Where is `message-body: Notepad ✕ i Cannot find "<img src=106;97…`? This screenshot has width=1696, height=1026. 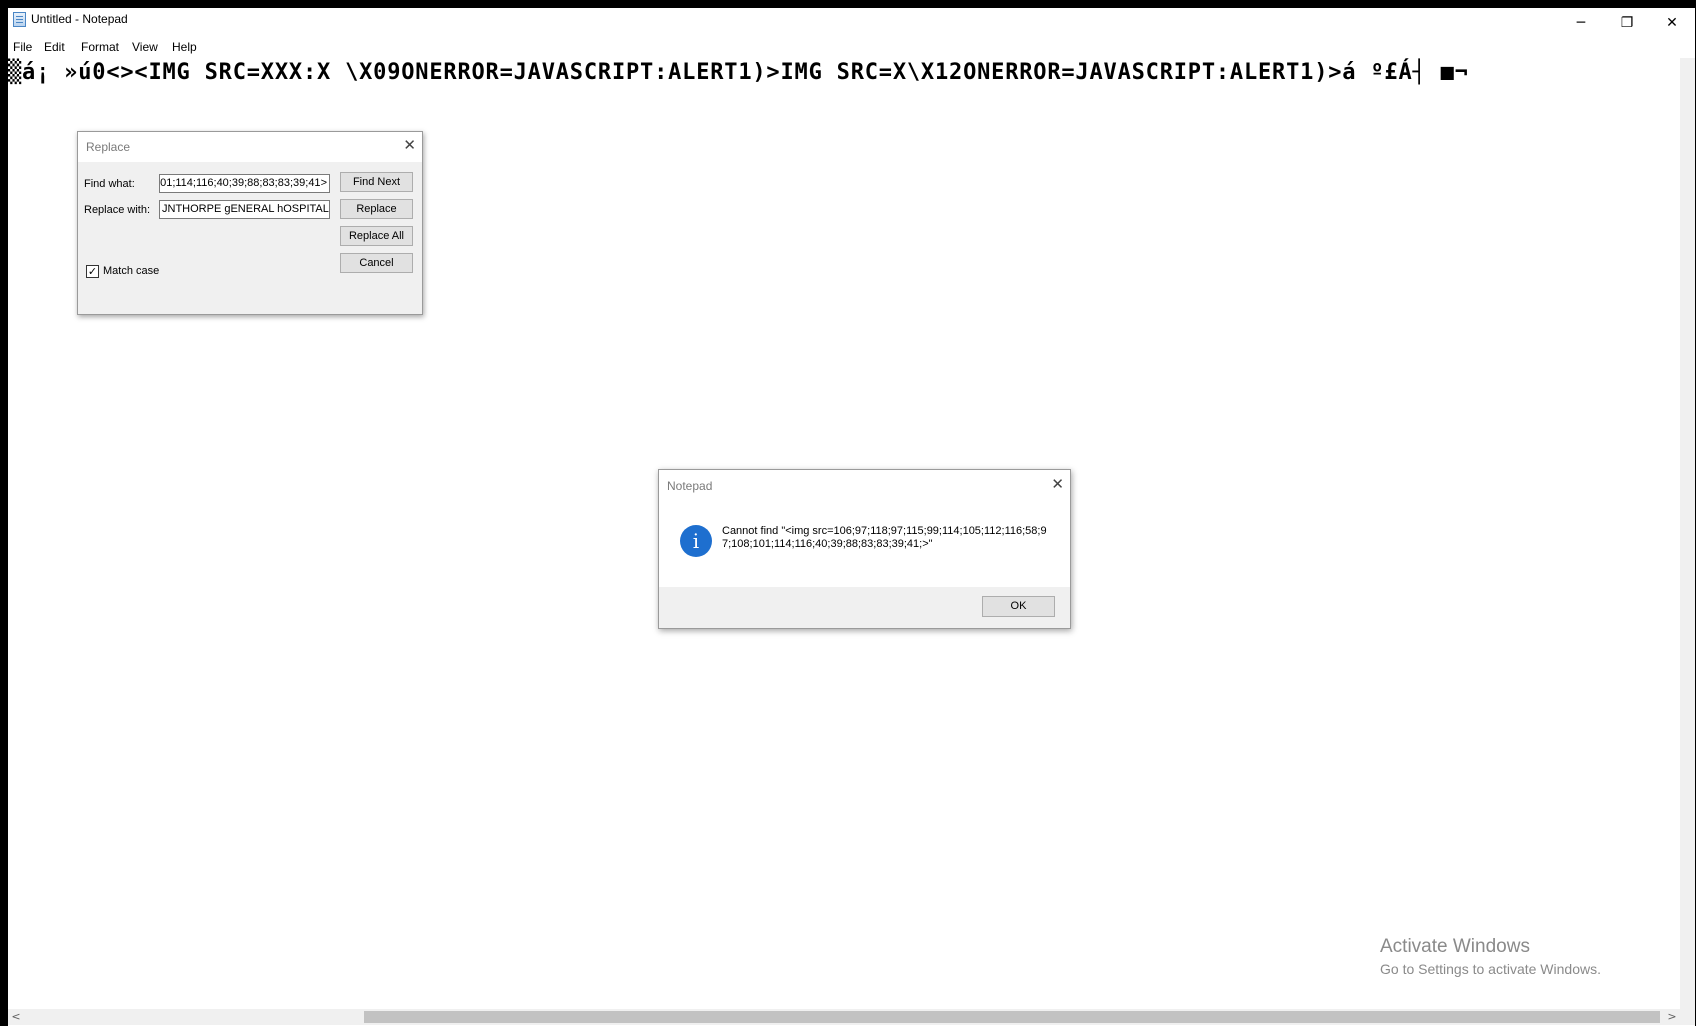
message-body: Notepad ✕ i Cannot find "<img src=106;97… is located at coordinates (864, 528).